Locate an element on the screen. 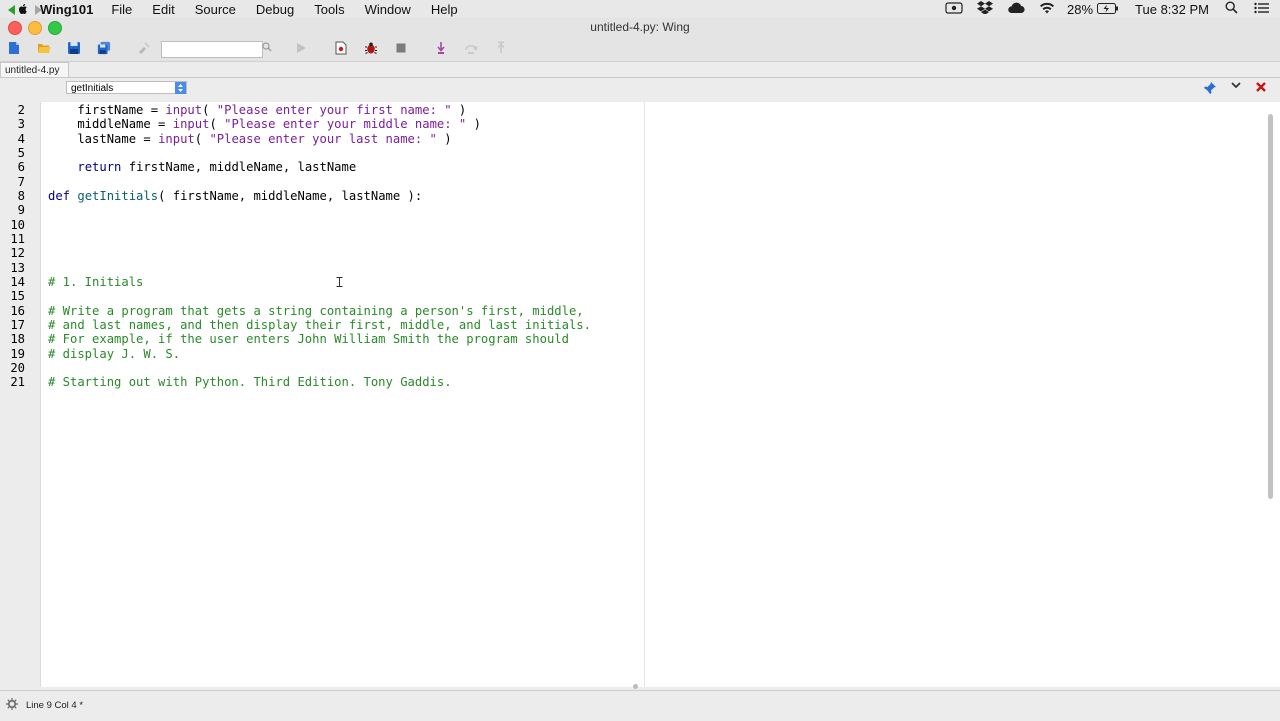 Image resolution: width=1280 pixels, height=721 pixels. line-number: 14 is located at coordinates (17, 282).